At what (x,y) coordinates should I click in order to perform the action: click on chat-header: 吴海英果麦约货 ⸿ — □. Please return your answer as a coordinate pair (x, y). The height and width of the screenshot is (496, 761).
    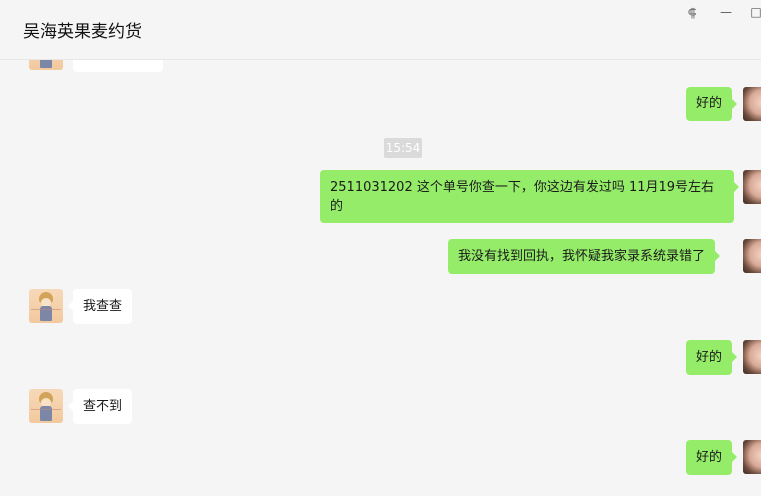
    Looking at the image, I should click on (380, 30).